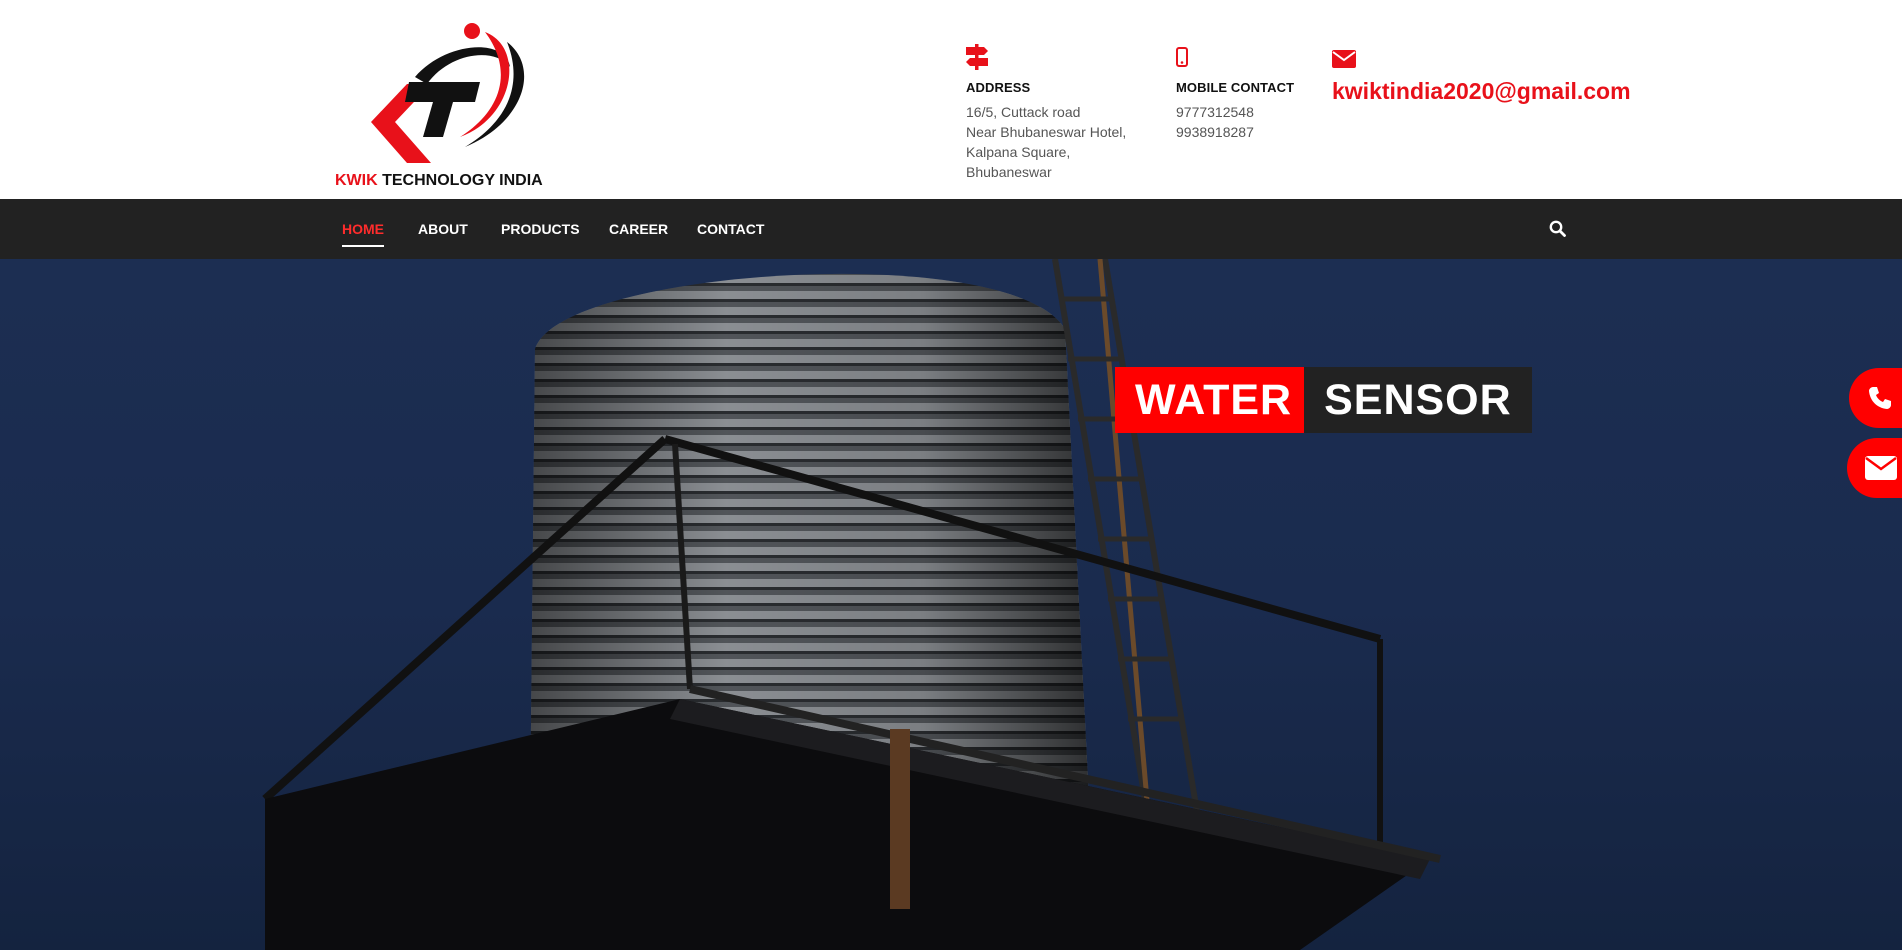  I want to click on main-nav: HOME ABOUT PRODUCTS CAREER CONTACT, so click(951, 229).